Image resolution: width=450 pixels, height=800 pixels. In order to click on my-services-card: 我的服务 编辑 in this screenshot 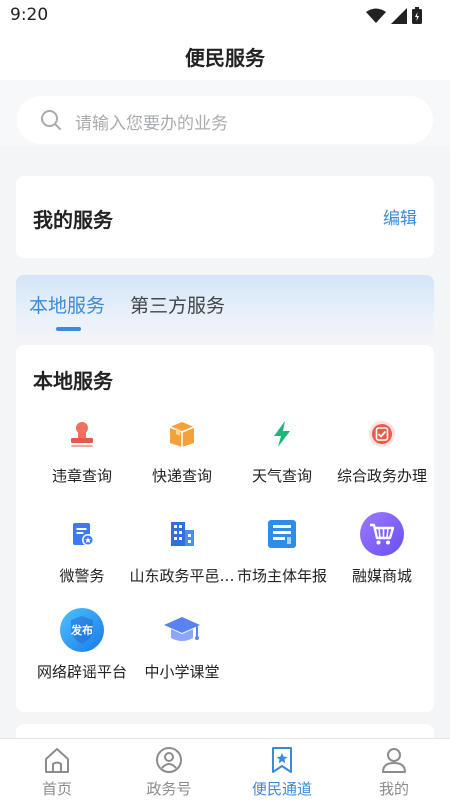, I will do `click(225, 217)`.